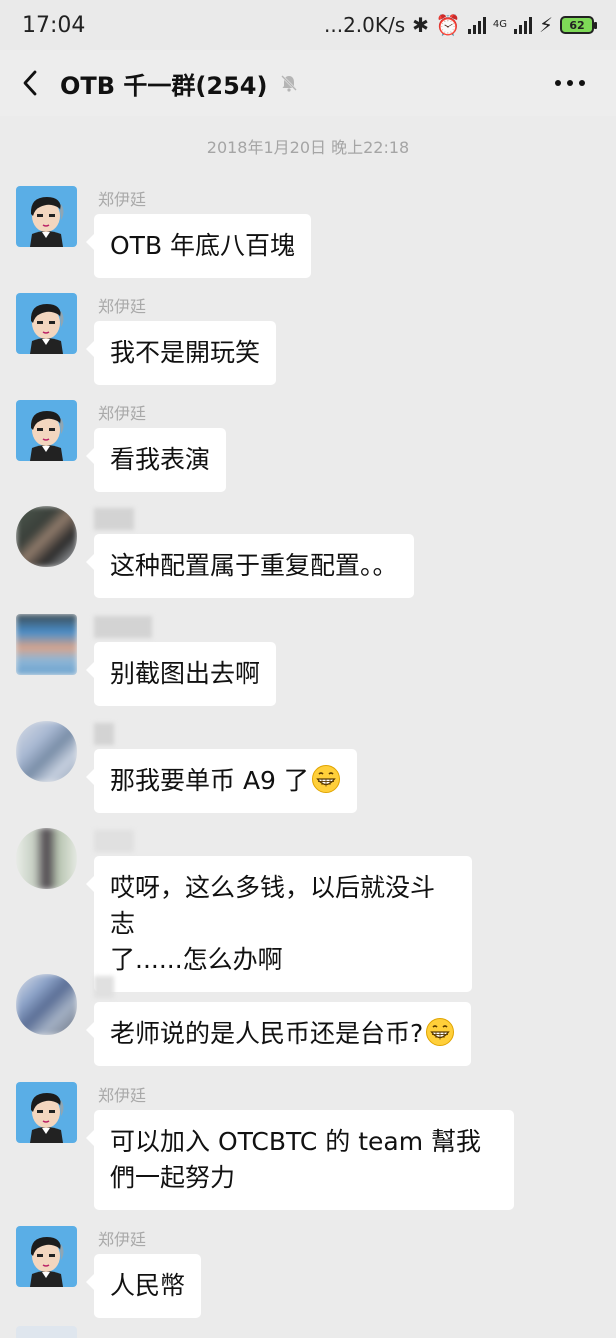 This screenshot has height=1338, width=616. I want to click on message-text-line: 哎呀，这么多钱，以后就没斗志, so click(273, 905).